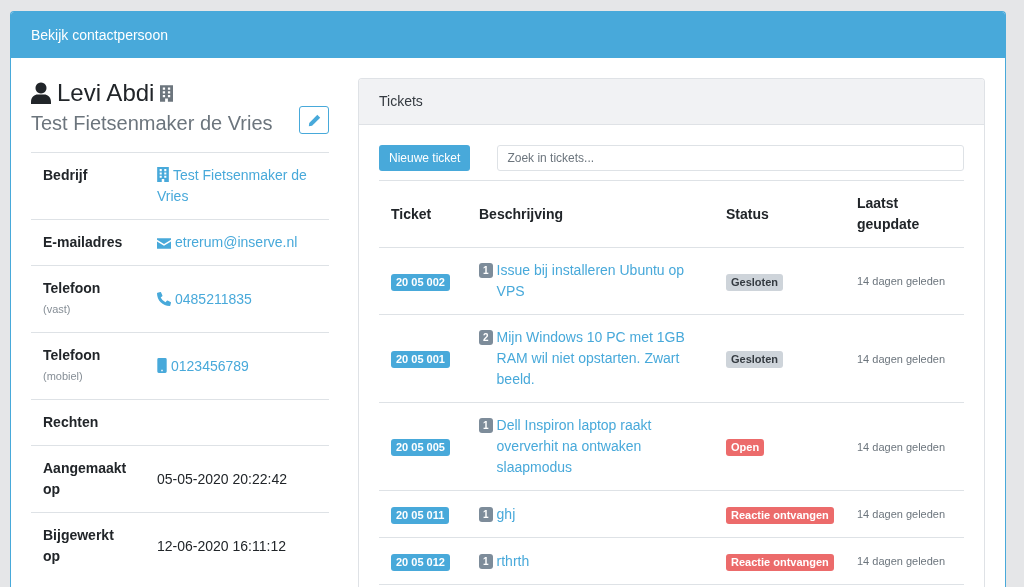 This screenshot has height=587, width=1024. I want to click on ticket-number-badge: 20 05 001, so click(420, 359).